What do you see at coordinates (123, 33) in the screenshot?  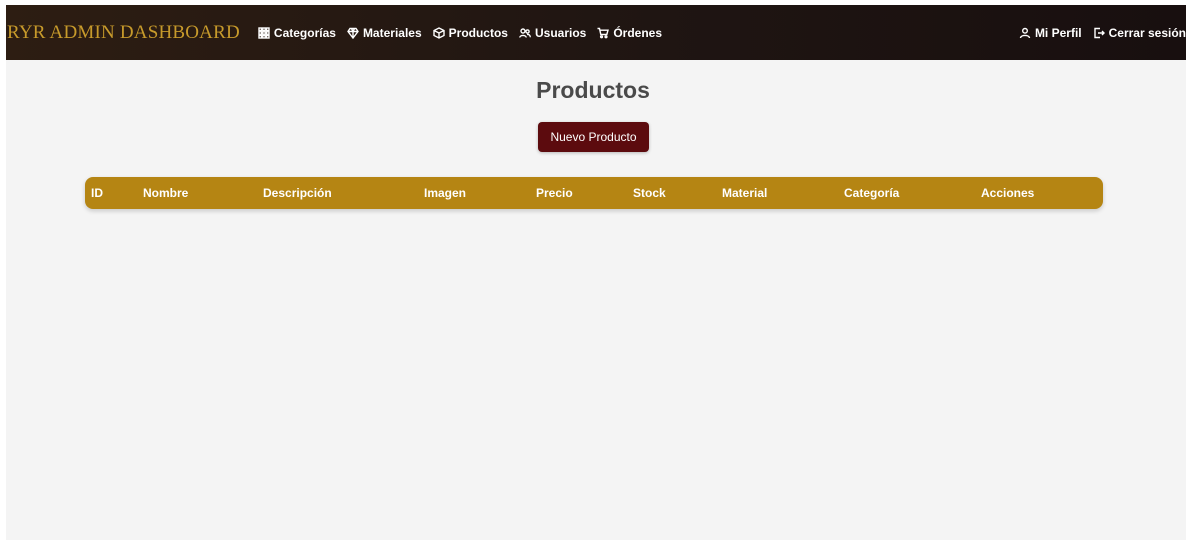 I see `brand-title: RYR ADMIN DASHBOARD` at bounding box center [123, 33].